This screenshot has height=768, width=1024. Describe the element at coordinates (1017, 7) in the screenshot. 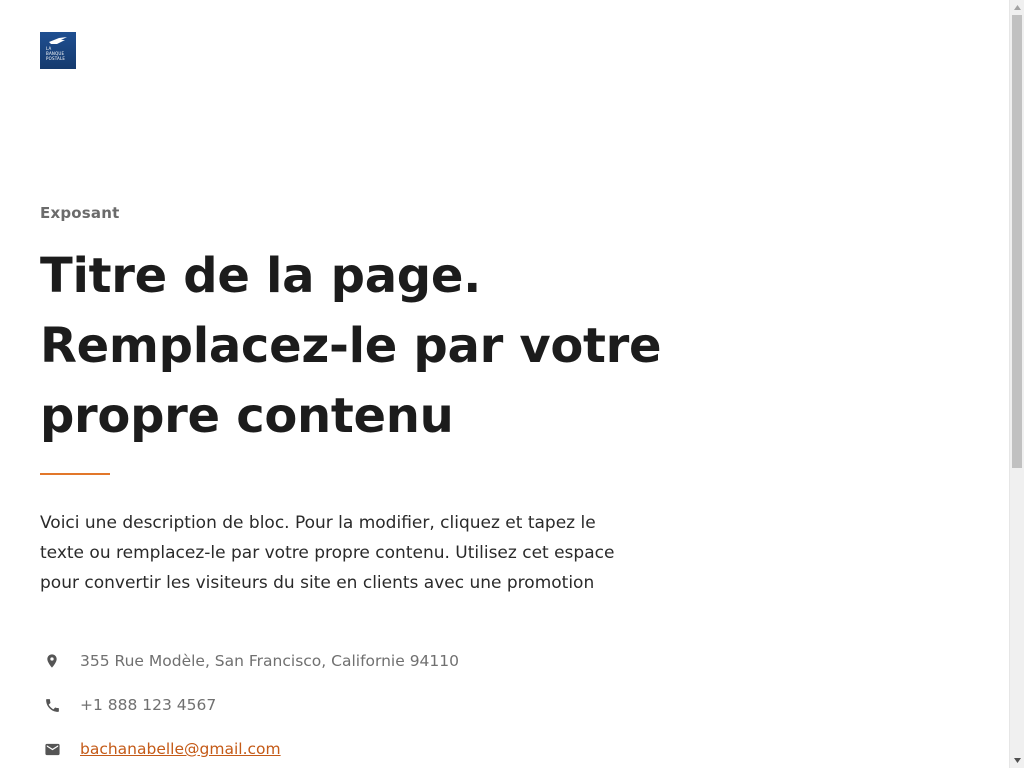

I see `scroll-up-arrow-icon` at that location.